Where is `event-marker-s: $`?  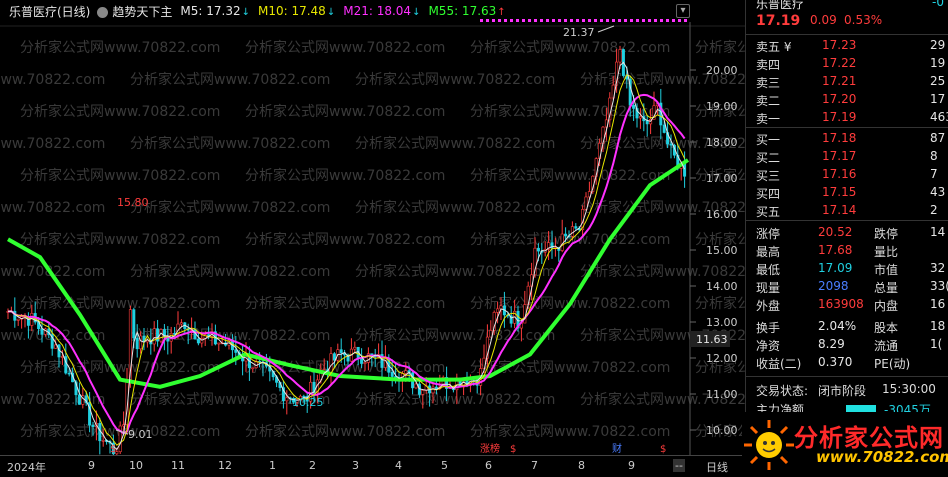 event-marker-s: $ is located at coordinates (513, 449).